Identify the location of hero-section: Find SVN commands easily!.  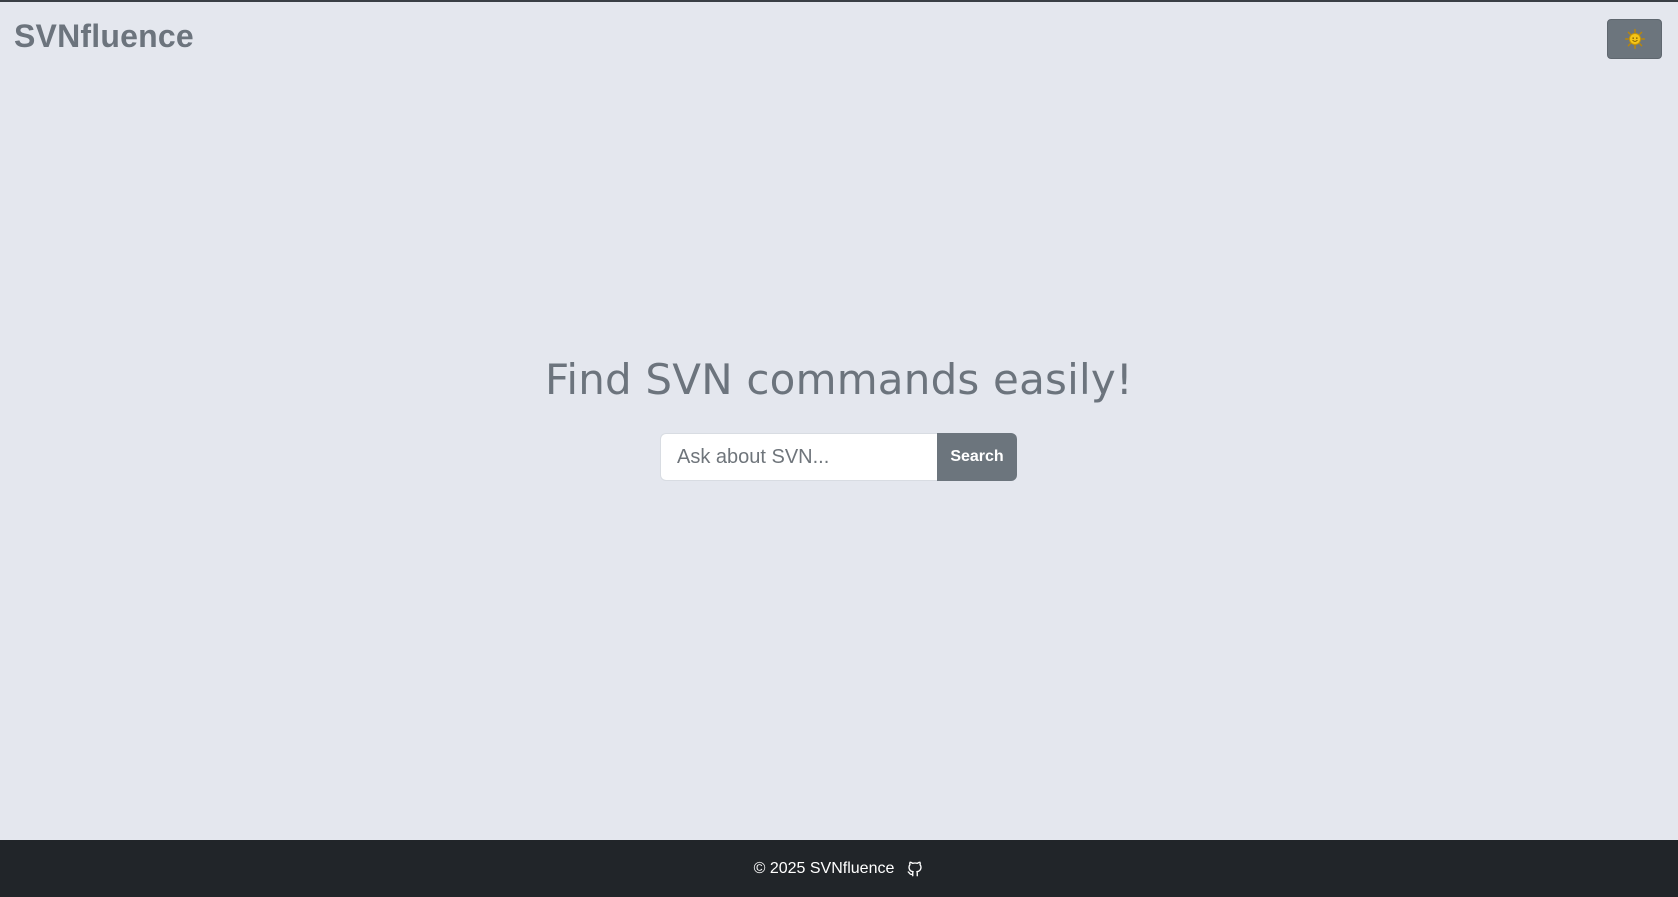
(839, 379).